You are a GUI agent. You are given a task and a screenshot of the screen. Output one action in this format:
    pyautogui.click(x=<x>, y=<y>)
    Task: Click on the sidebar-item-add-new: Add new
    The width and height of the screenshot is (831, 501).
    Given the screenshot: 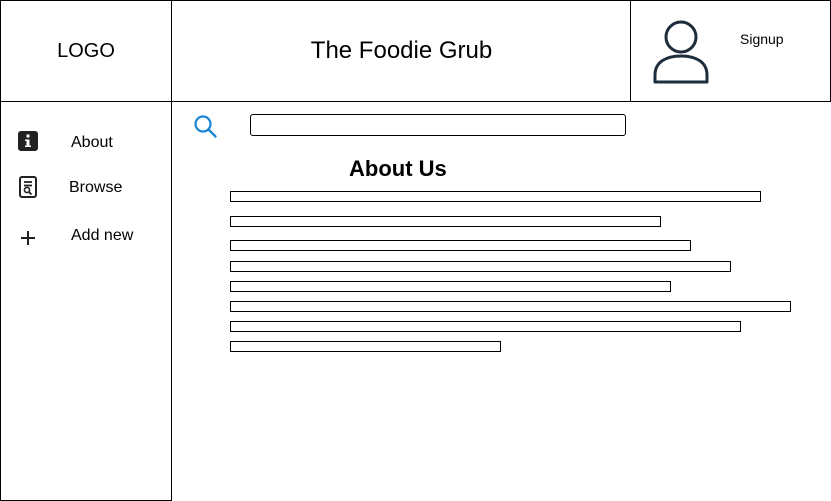 What is the action you would take?
    pyautogui.click(x=86, y=237)
    